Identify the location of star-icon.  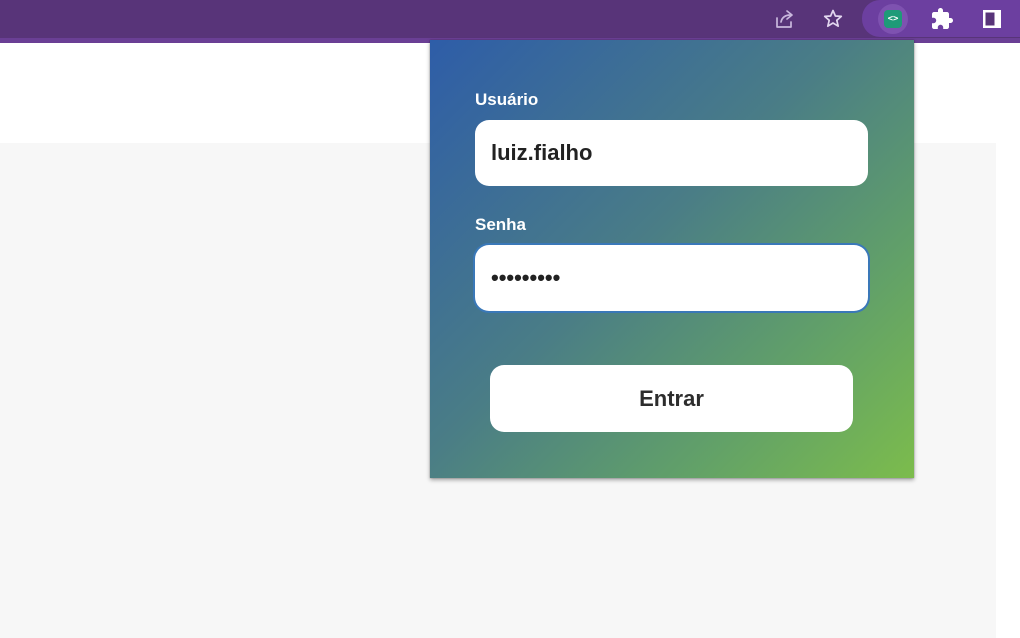
(833, 19).